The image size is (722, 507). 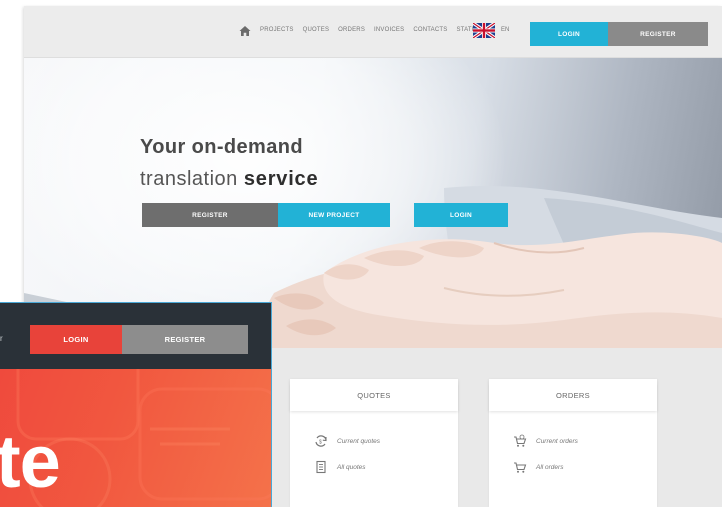 I want to click on uk-flag-icon, so click(x=484, y=30).